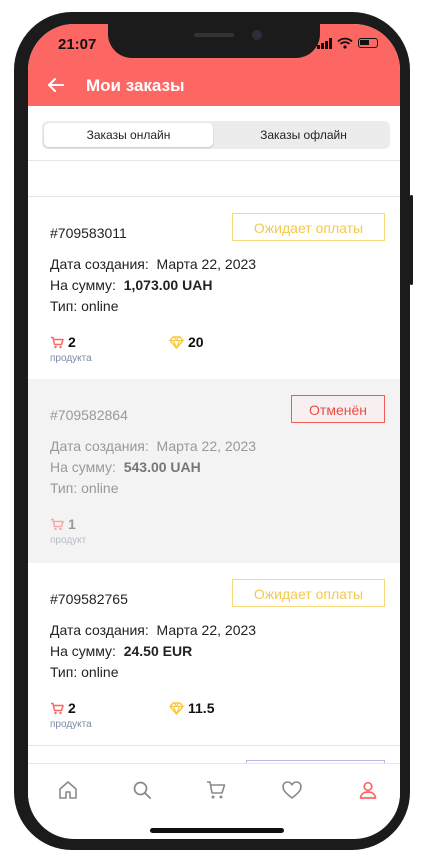 The image size is (421, 863). Describe the element at coordinates (158, 651) in the screenshot. I see `sum-value: 24.50 EUR` at that location.